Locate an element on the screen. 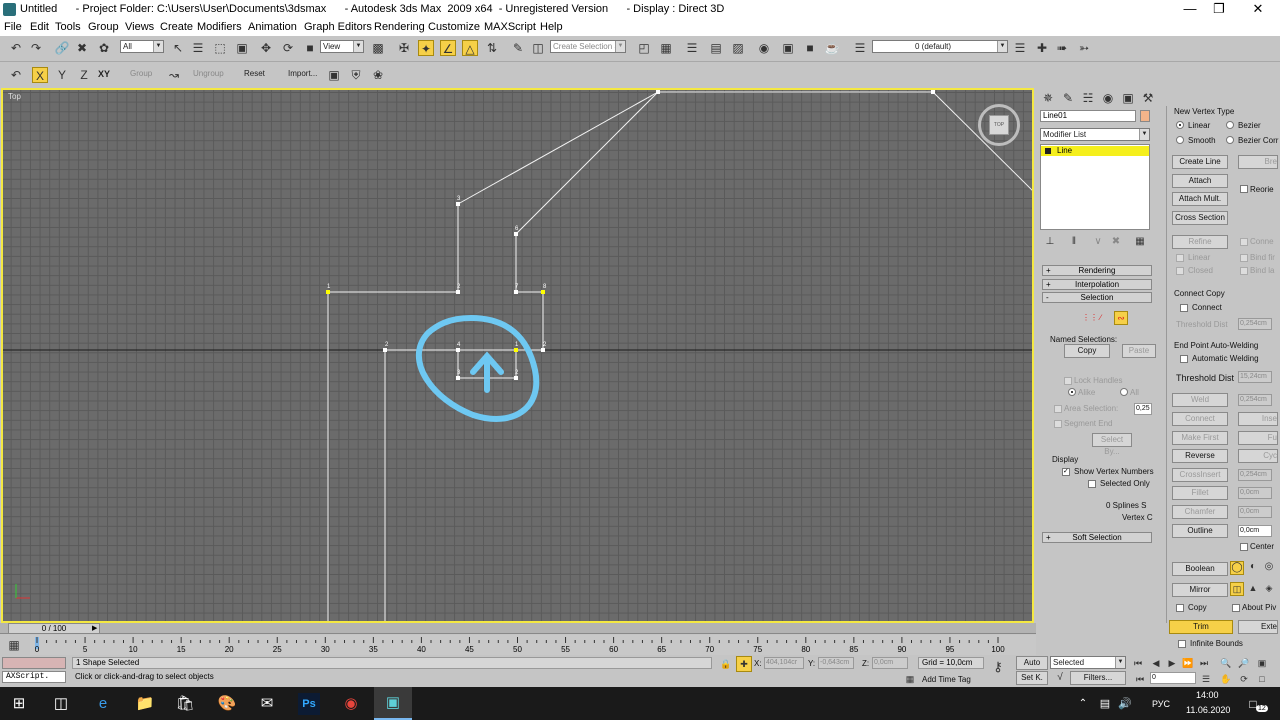 This screenshot has width=1280, height=720. absolute-mode-icon: ✚ is located at coordinates (744, 664).